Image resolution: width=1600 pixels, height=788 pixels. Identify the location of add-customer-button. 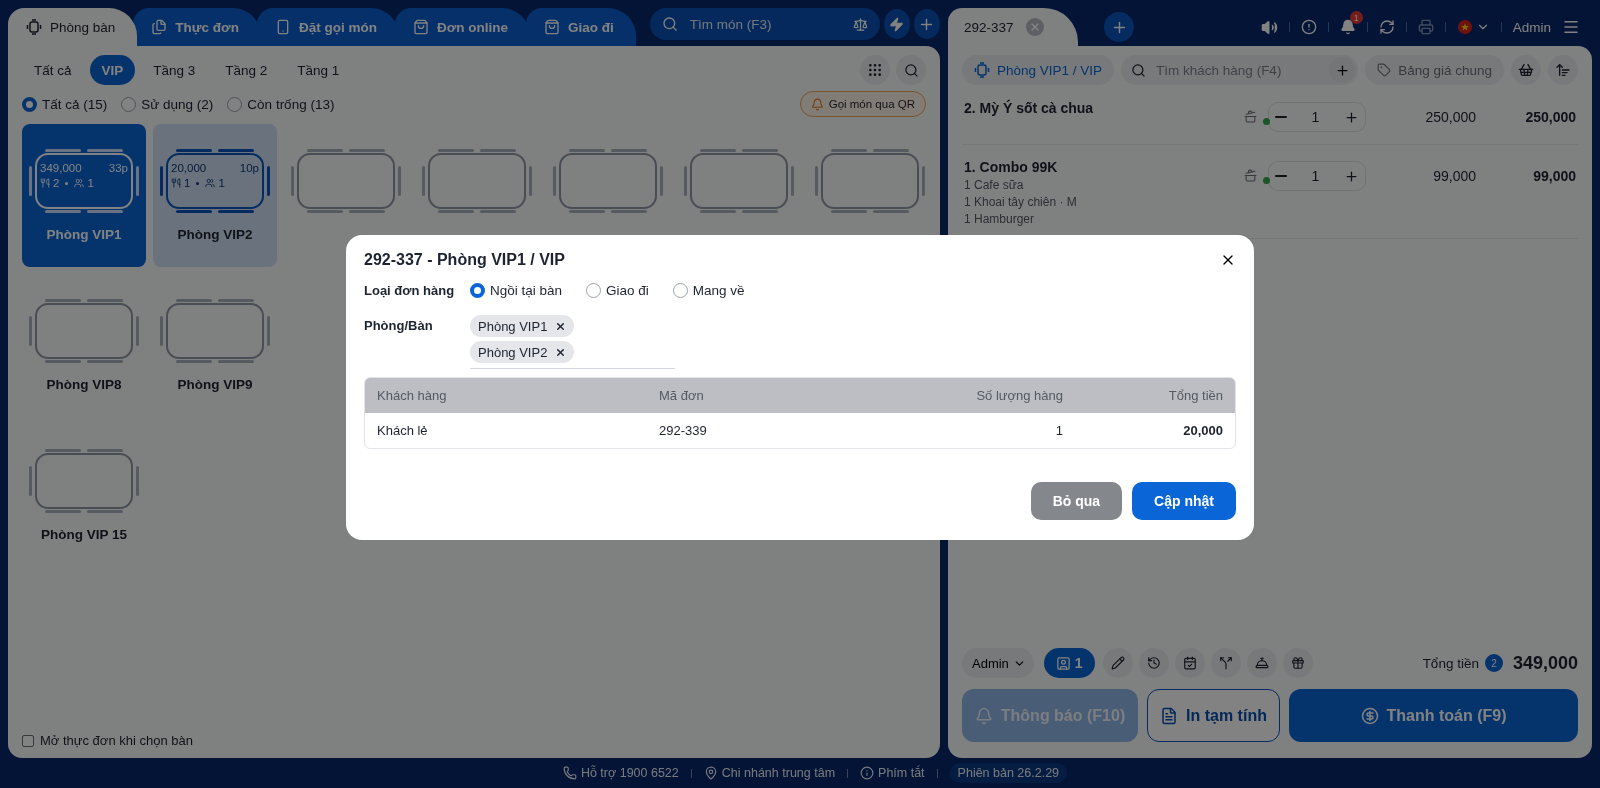
(1342, 70).